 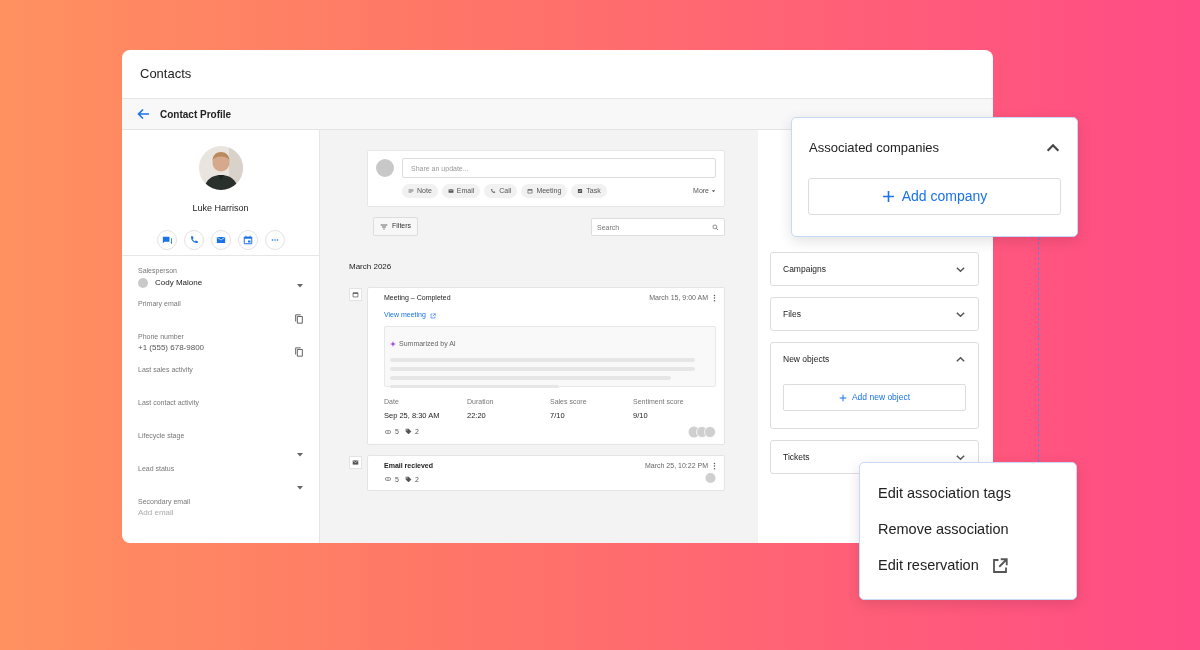 I want to click on contact-name: Luke Harrison, so click(x=220, y=208).